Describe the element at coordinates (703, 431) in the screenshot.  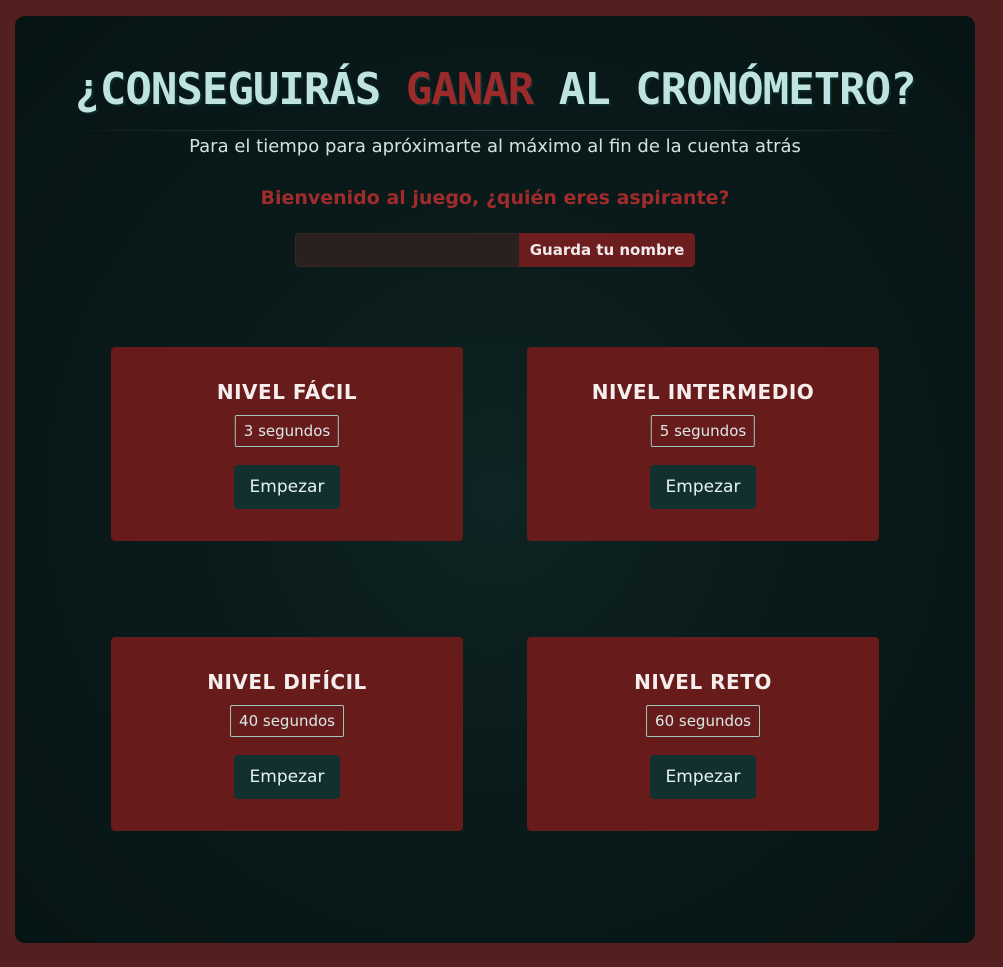
I see `level-time-badge: 5 segundos` at that location.